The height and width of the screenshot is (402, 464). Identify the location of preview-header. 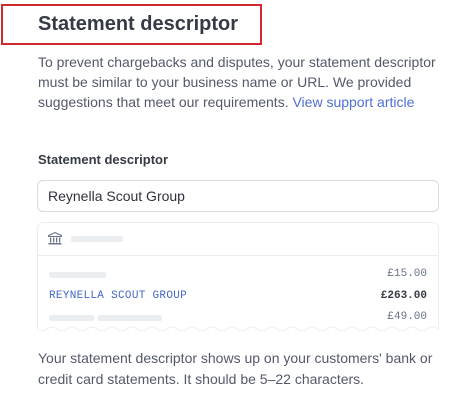
(238, 239).